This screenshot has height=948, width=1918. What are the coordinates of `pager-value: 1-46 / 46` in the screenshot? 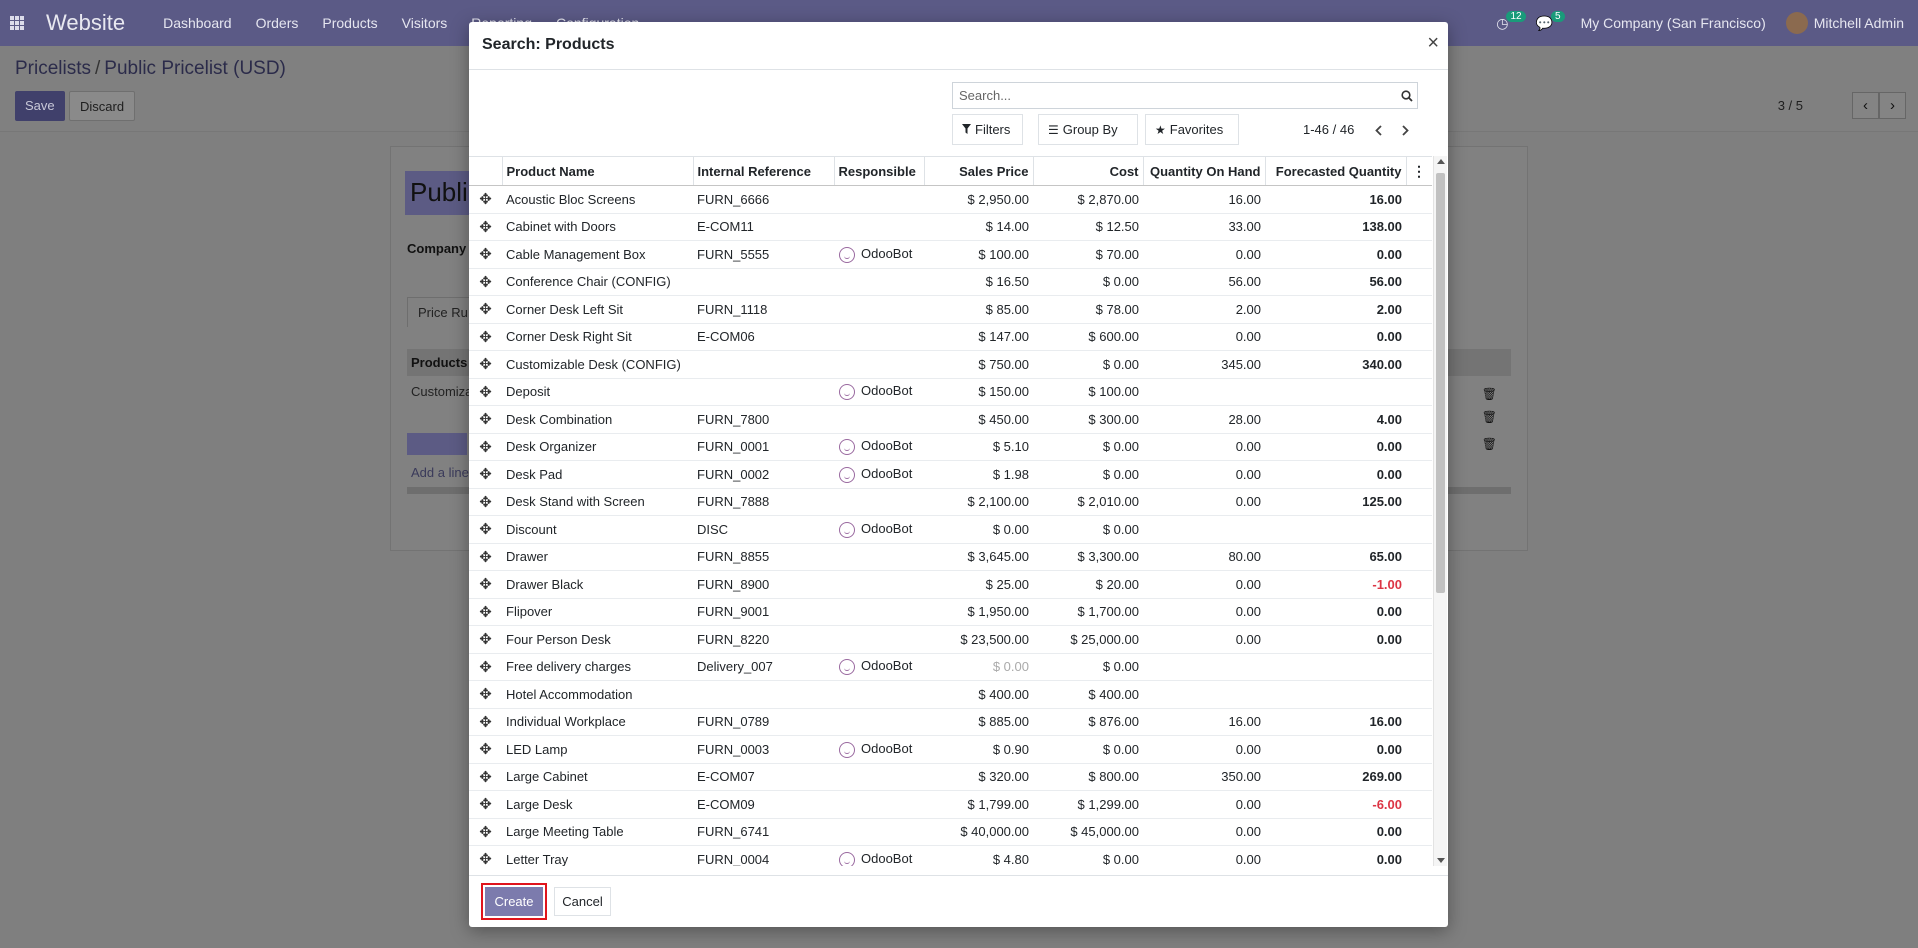 It's located at (1328, 129).